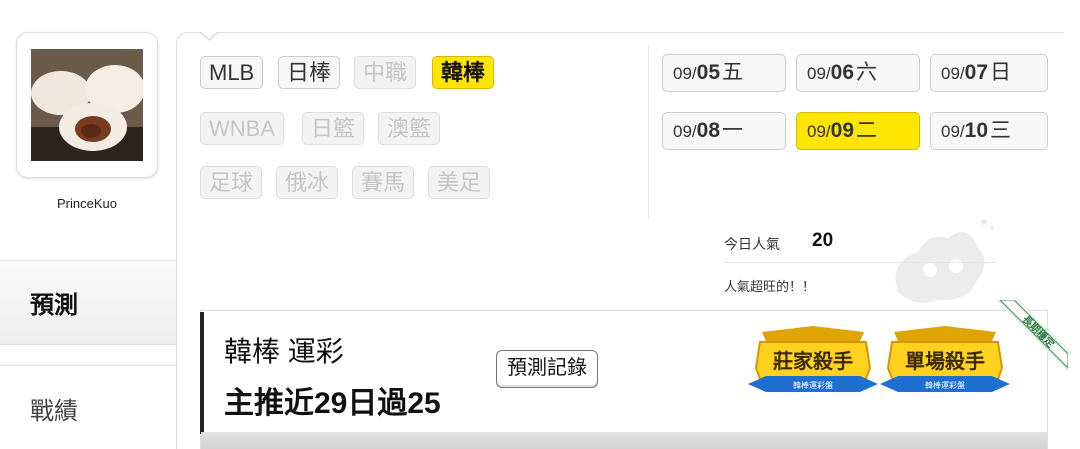 The width and height of the screenshot is (1080, 449). What do you see at coordinates (708, 130) in the screenshot?
I see `date-day: 08` at bounding box center [708, 130].